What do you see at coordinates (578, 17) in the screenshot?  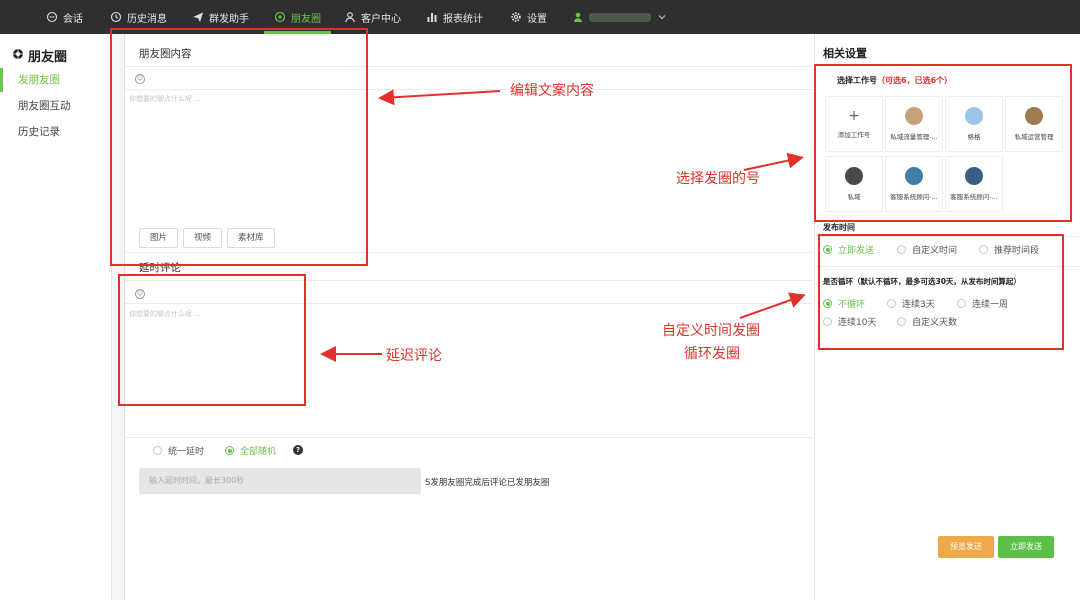 I see `user-avatar-icon` at bounding box center [578, 17].